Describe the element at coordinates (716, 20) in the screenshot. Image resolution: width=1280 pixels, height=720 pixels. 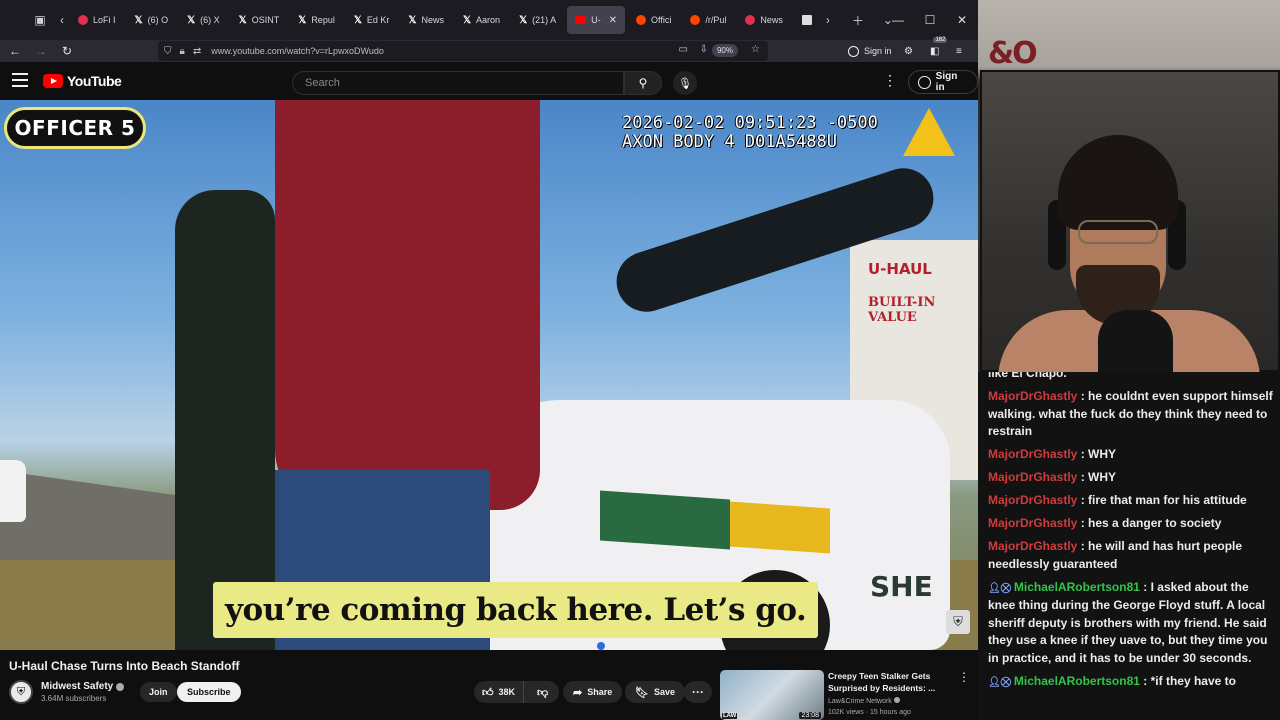
I see `browser-tab-label: /r/Pul` at that location.